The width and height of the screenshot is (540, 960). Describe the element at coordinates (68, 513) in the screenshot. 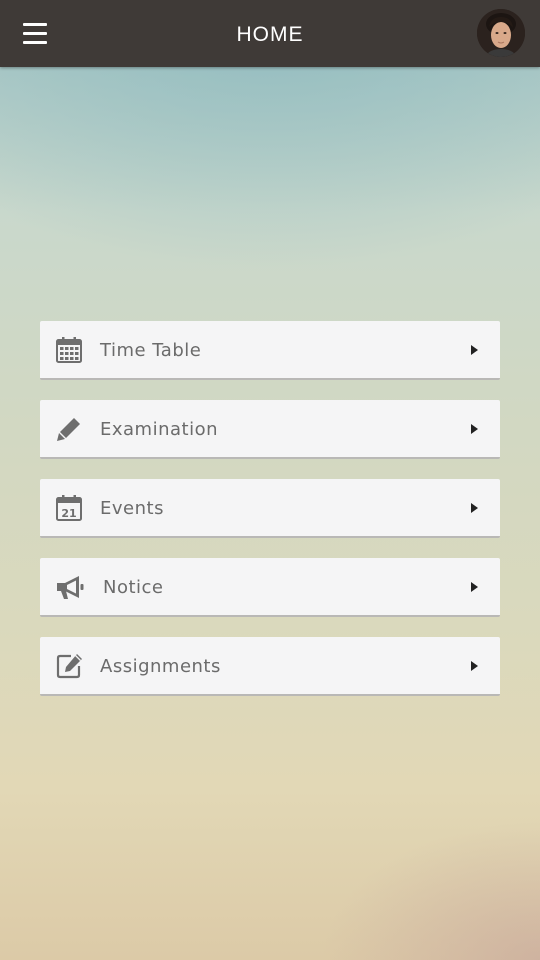

I see `calendar-day-number: 21` at that location.